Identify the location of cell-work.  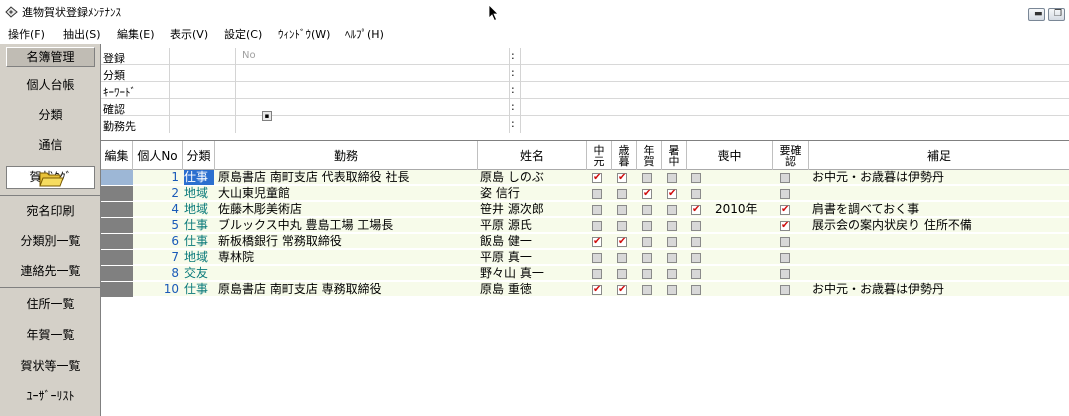
(347, 273).